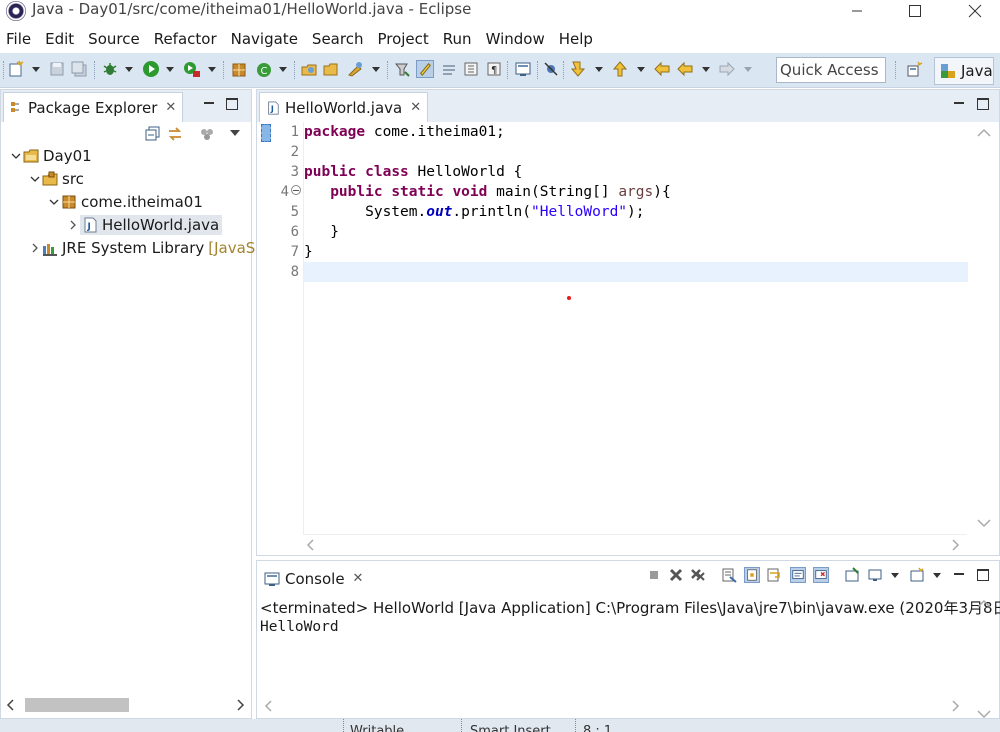  What do you see at coordinates (798, 575) in the screenshot?
I see `show-console-on-stdout-icon` at bounding box center [798, 575].